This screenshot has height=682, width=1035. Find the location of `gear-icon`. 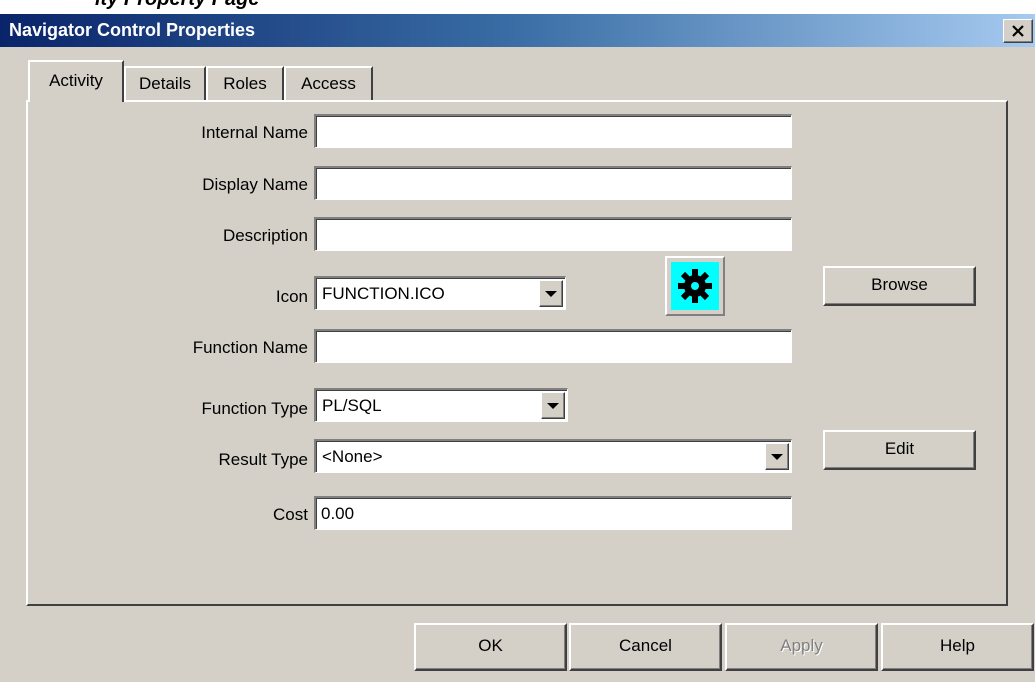

gear-icon is located at coordinates (695, 286).